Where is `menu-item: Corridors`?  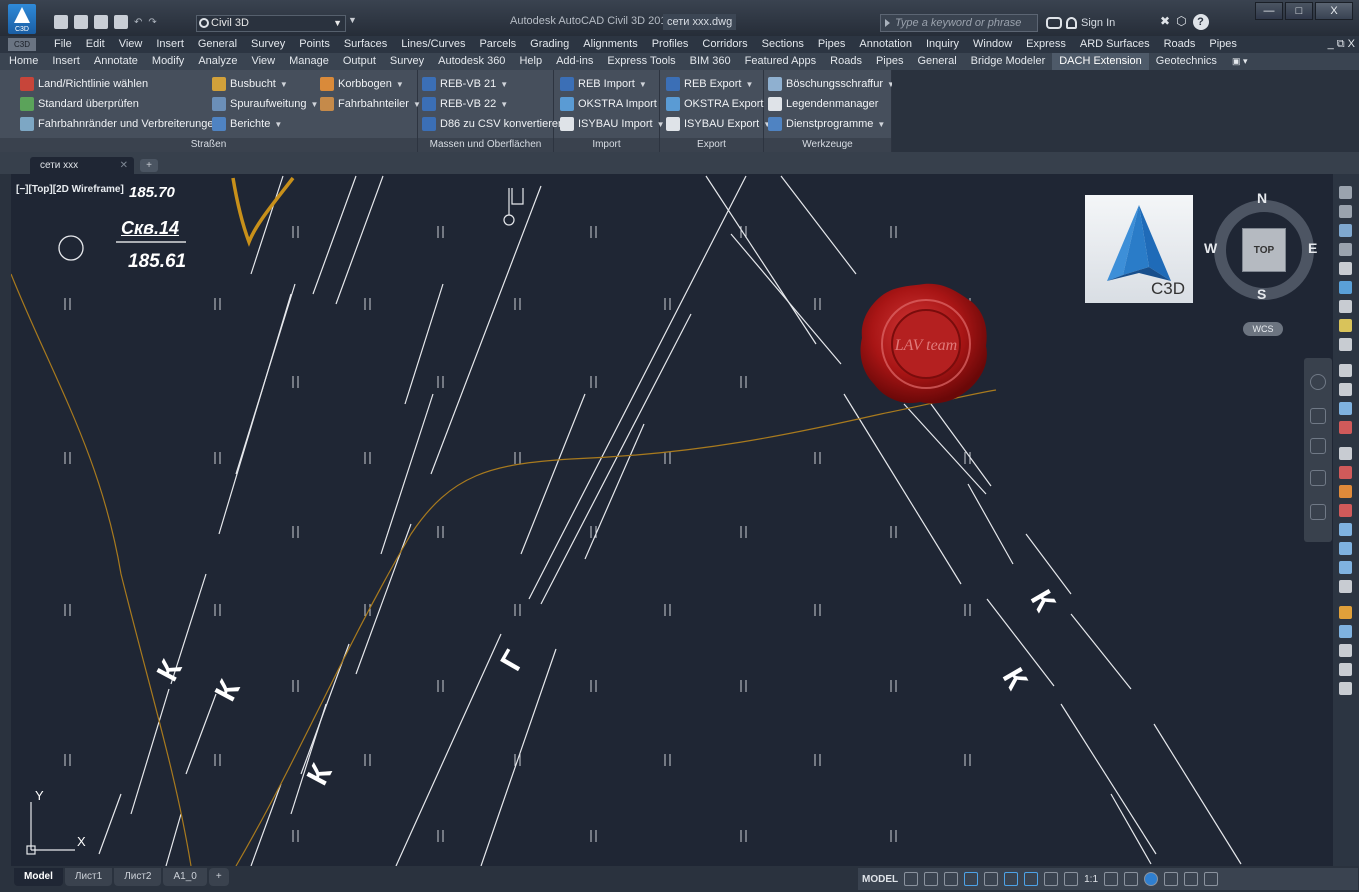
menu-item: Corridors is located at coordinates (724, 44).